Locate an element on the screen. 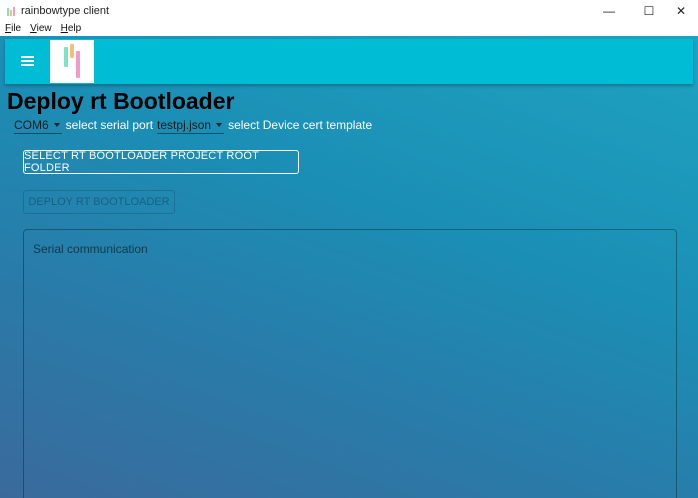  app-logo is located at coordinates (72, 61).